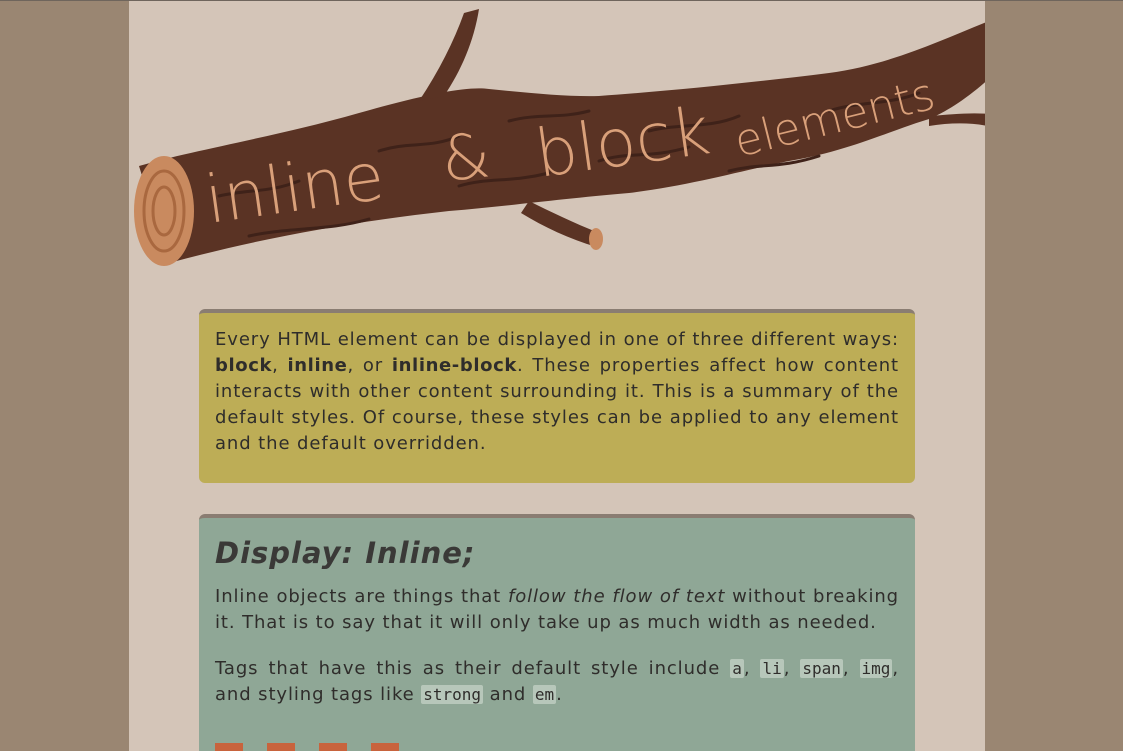 The image size is (1123, 751). I want to click on keyword-inline-block: inline-block, so click(454, 365).